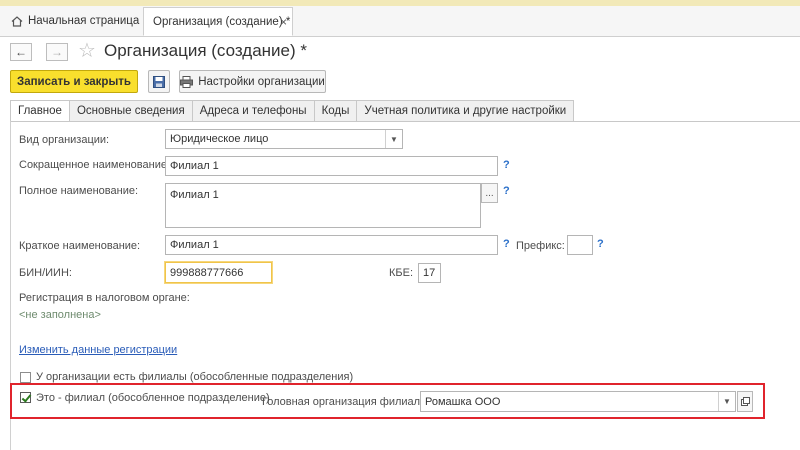 The width and height of the screenshot is (800, 450). I want to click on kbe-value: 17, so click(429, 273).